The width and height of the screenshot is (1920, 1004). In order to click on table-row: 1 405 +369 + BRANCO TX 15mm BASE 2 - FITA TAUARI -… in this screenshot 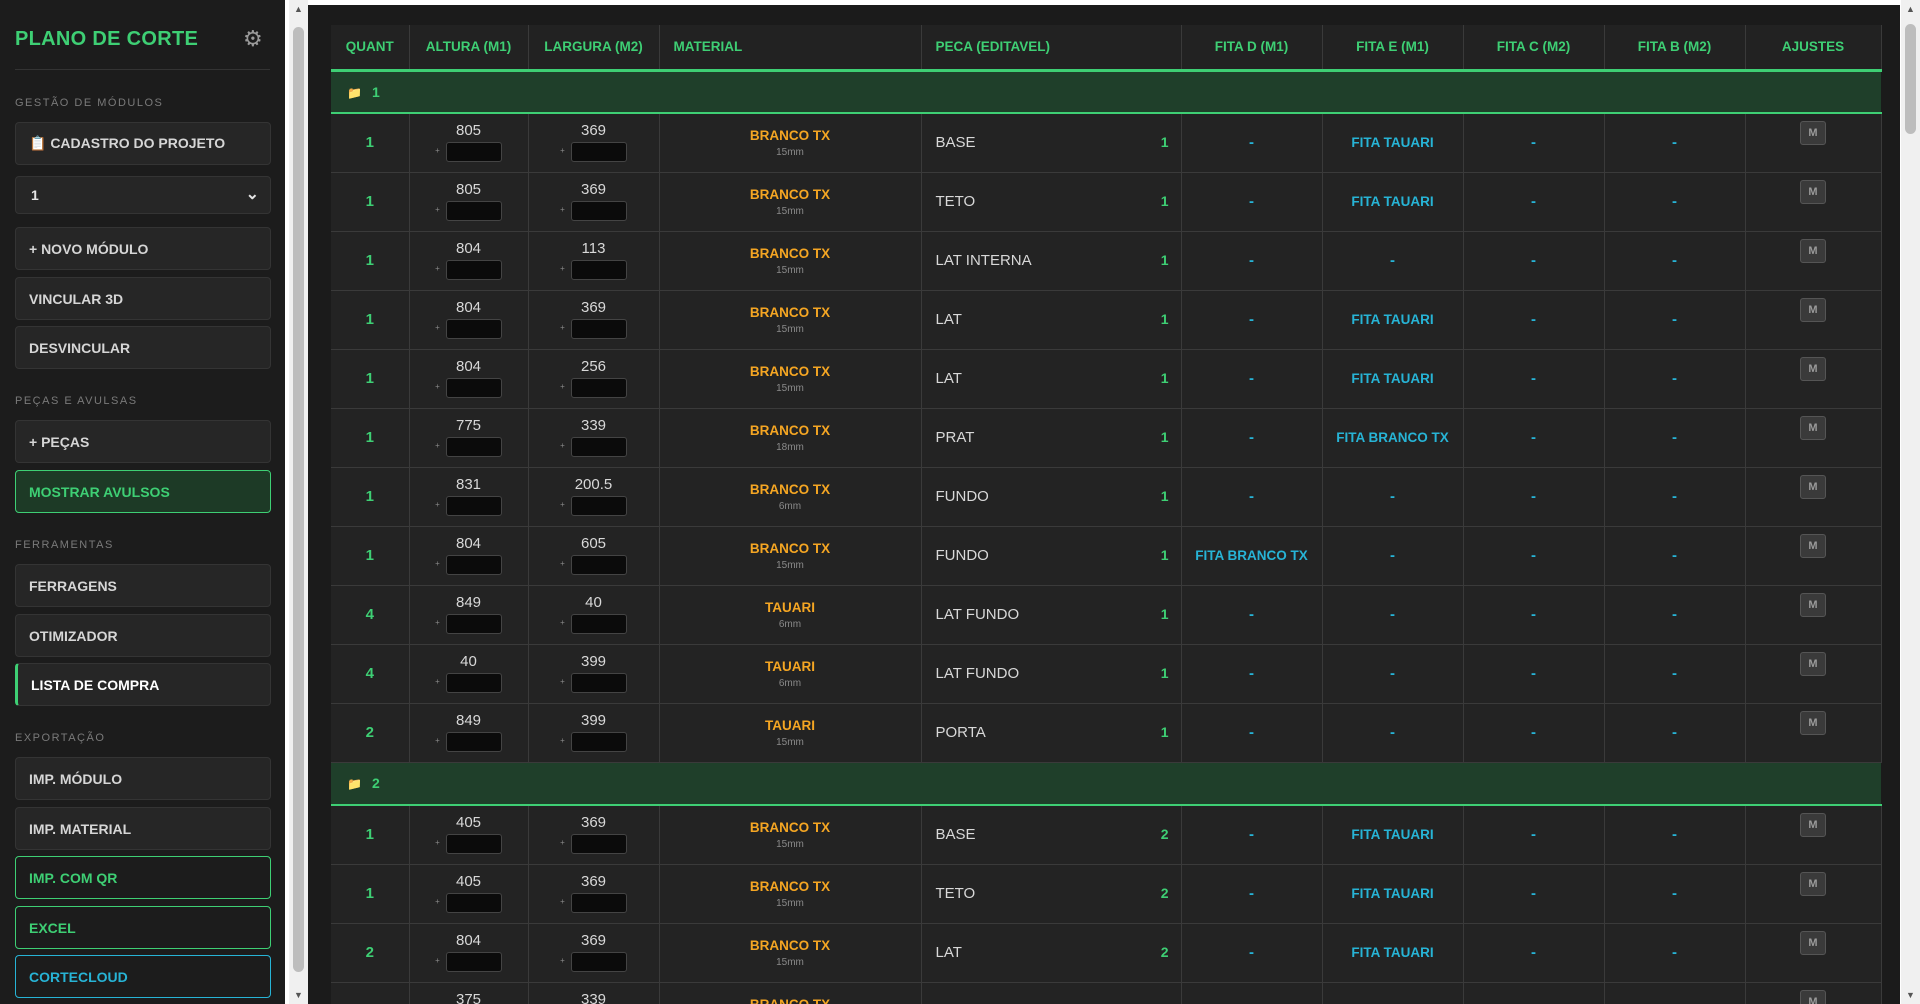, I will do `click(1106, 835)`.